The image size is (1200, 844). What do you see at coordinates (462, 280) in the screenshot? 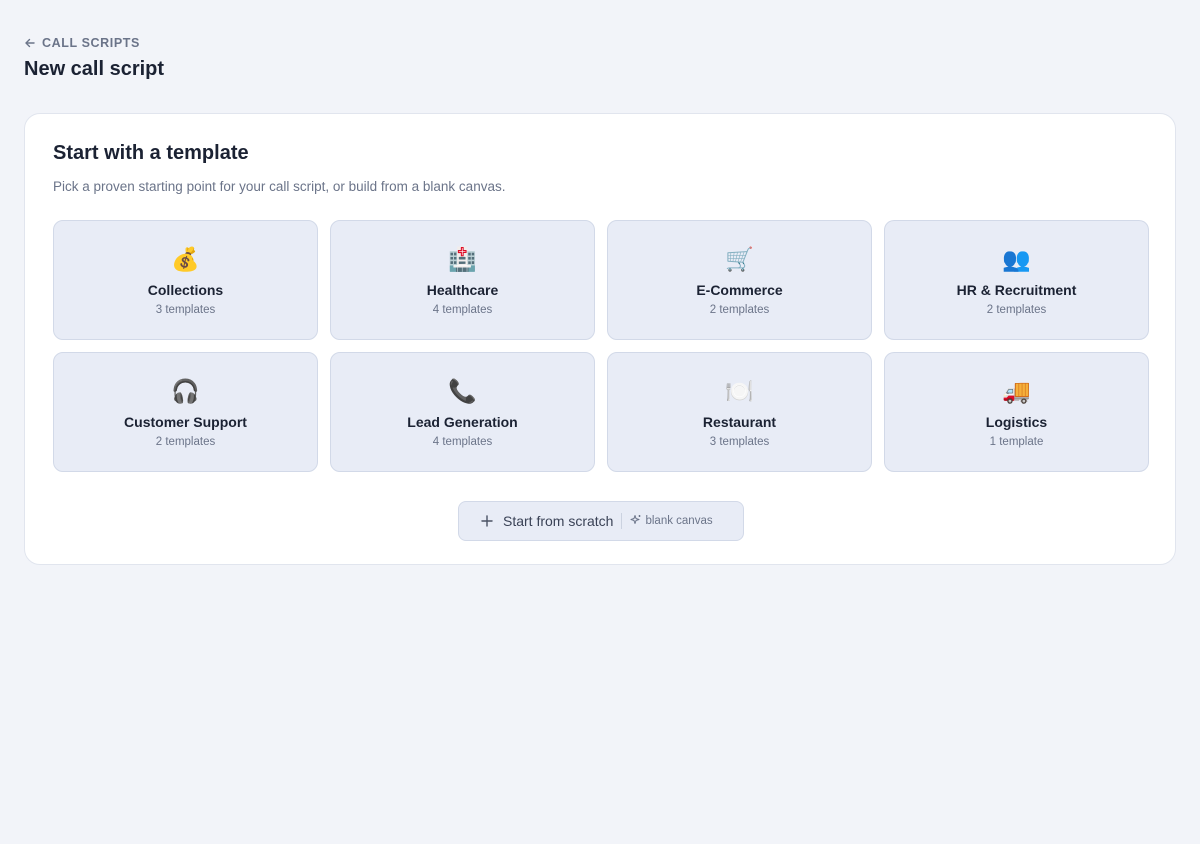
I see `template-category-healthcare: 🏥 Healthcare 4 templates` at bounding box center [462, 280].